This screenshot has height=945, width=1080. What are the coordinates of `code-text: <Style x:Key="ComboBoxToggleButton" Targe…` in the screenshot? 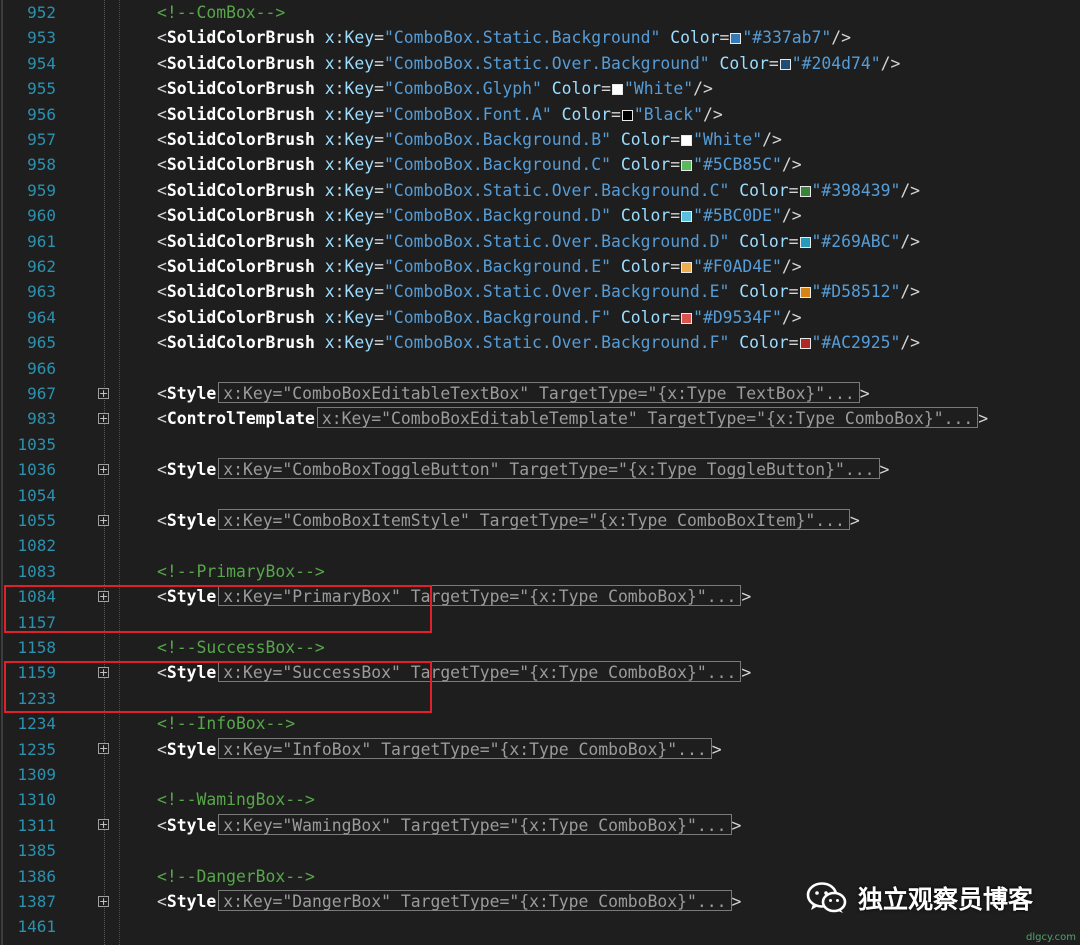 It's located at (523, 469).